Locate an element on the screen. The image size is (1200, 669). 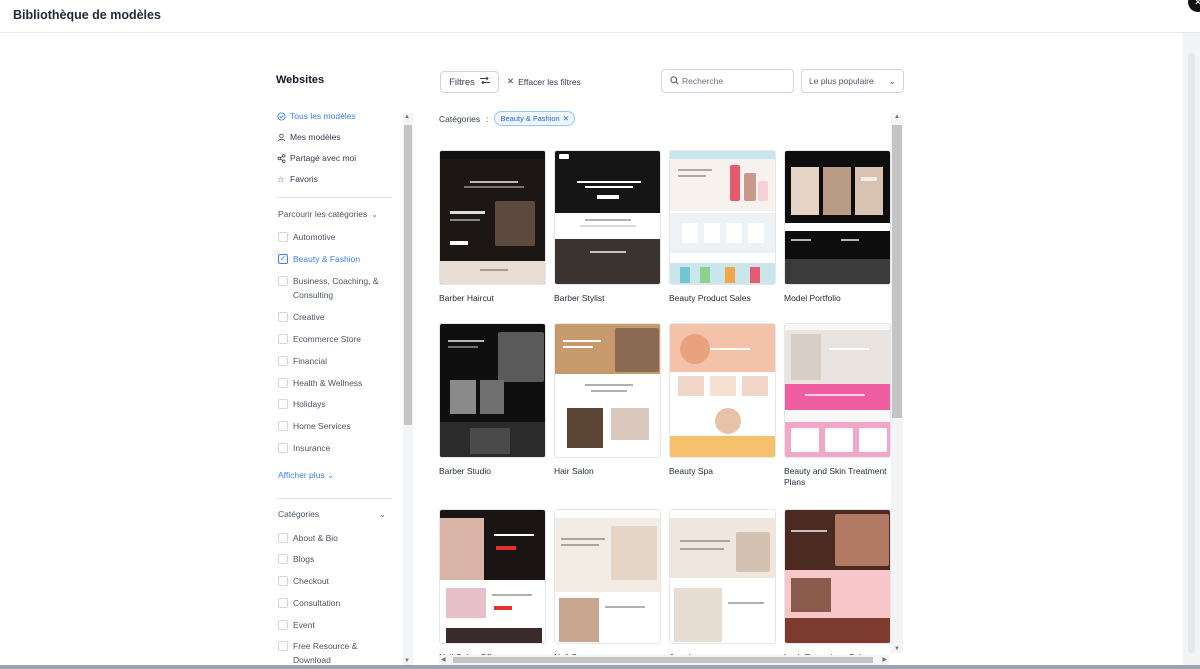
filters-button: Filtres is located at coordinates (469, 82).